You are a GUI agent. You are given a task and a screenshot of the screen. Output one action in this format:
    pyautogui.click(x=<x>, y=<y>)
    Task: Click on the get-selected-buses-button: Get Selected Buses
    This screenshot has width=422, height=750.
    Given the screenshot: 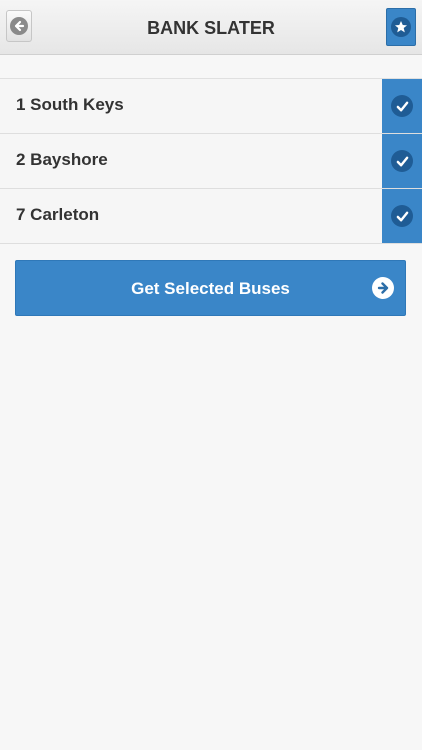 What is the action you would take?
    pyautogui.click(x=210, y=288)
    